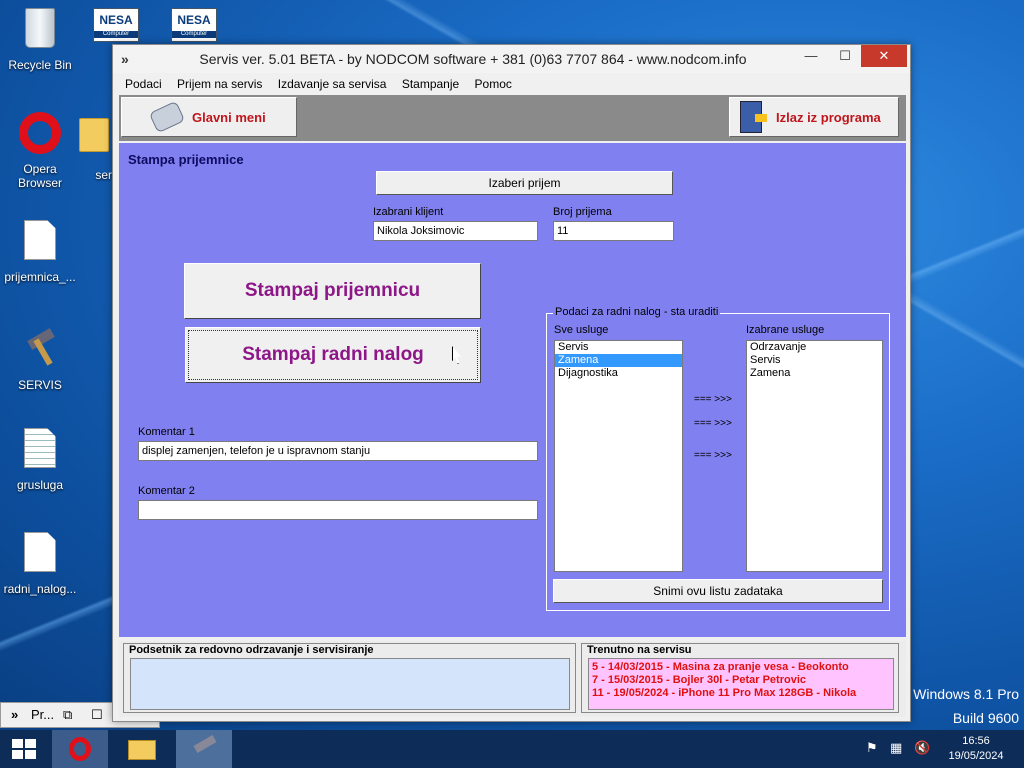  I want to click on menu-stampanje: Stampanje, so click(430, 82).